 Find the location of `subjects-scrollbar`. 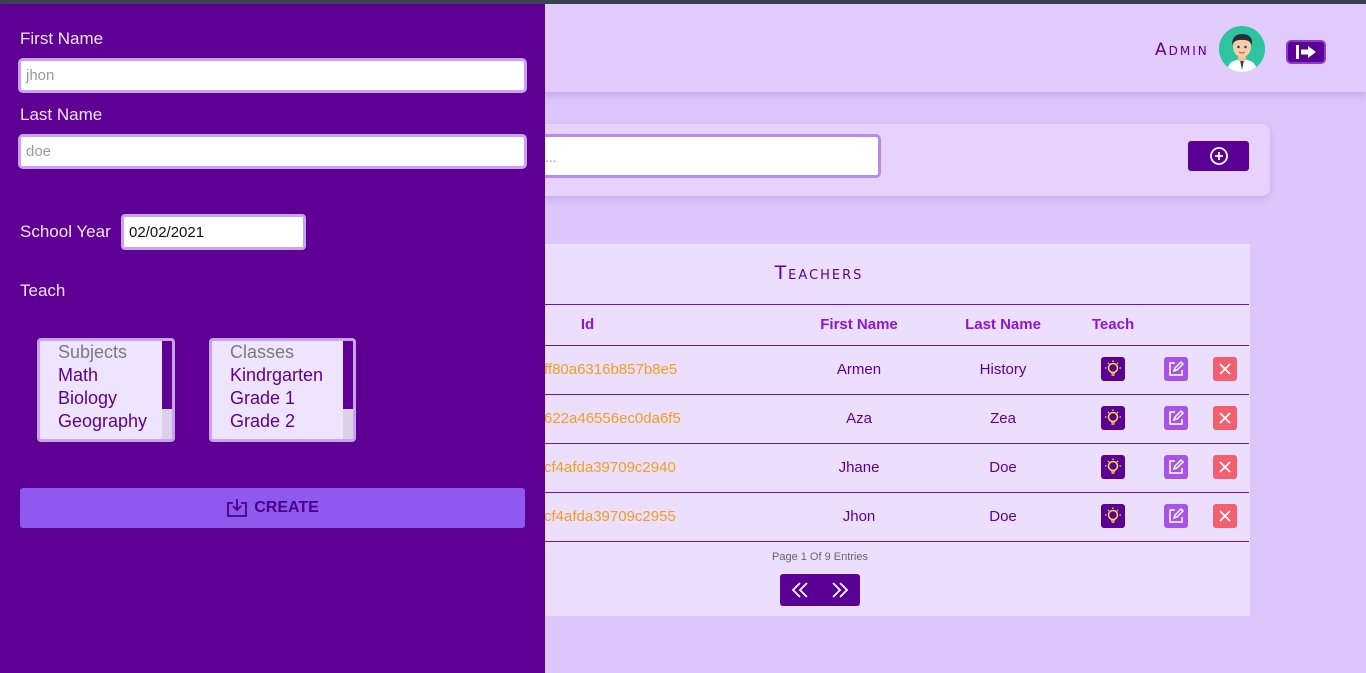

subjects-scrollbar is located at coordinates (167, 390).